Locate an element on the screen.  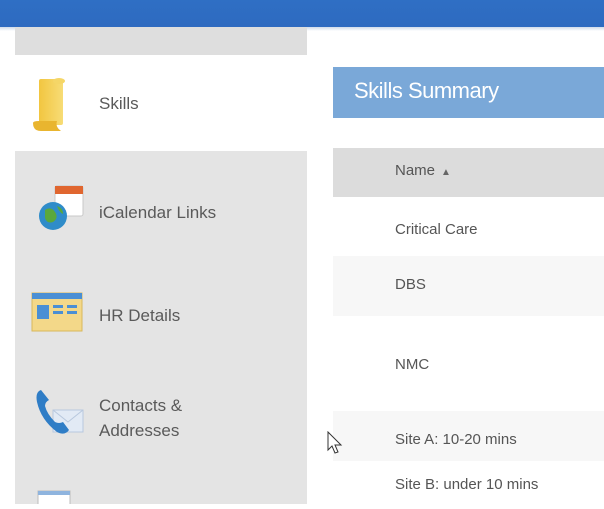
mouse-cursor-icon is located at coordinates (335, 445).